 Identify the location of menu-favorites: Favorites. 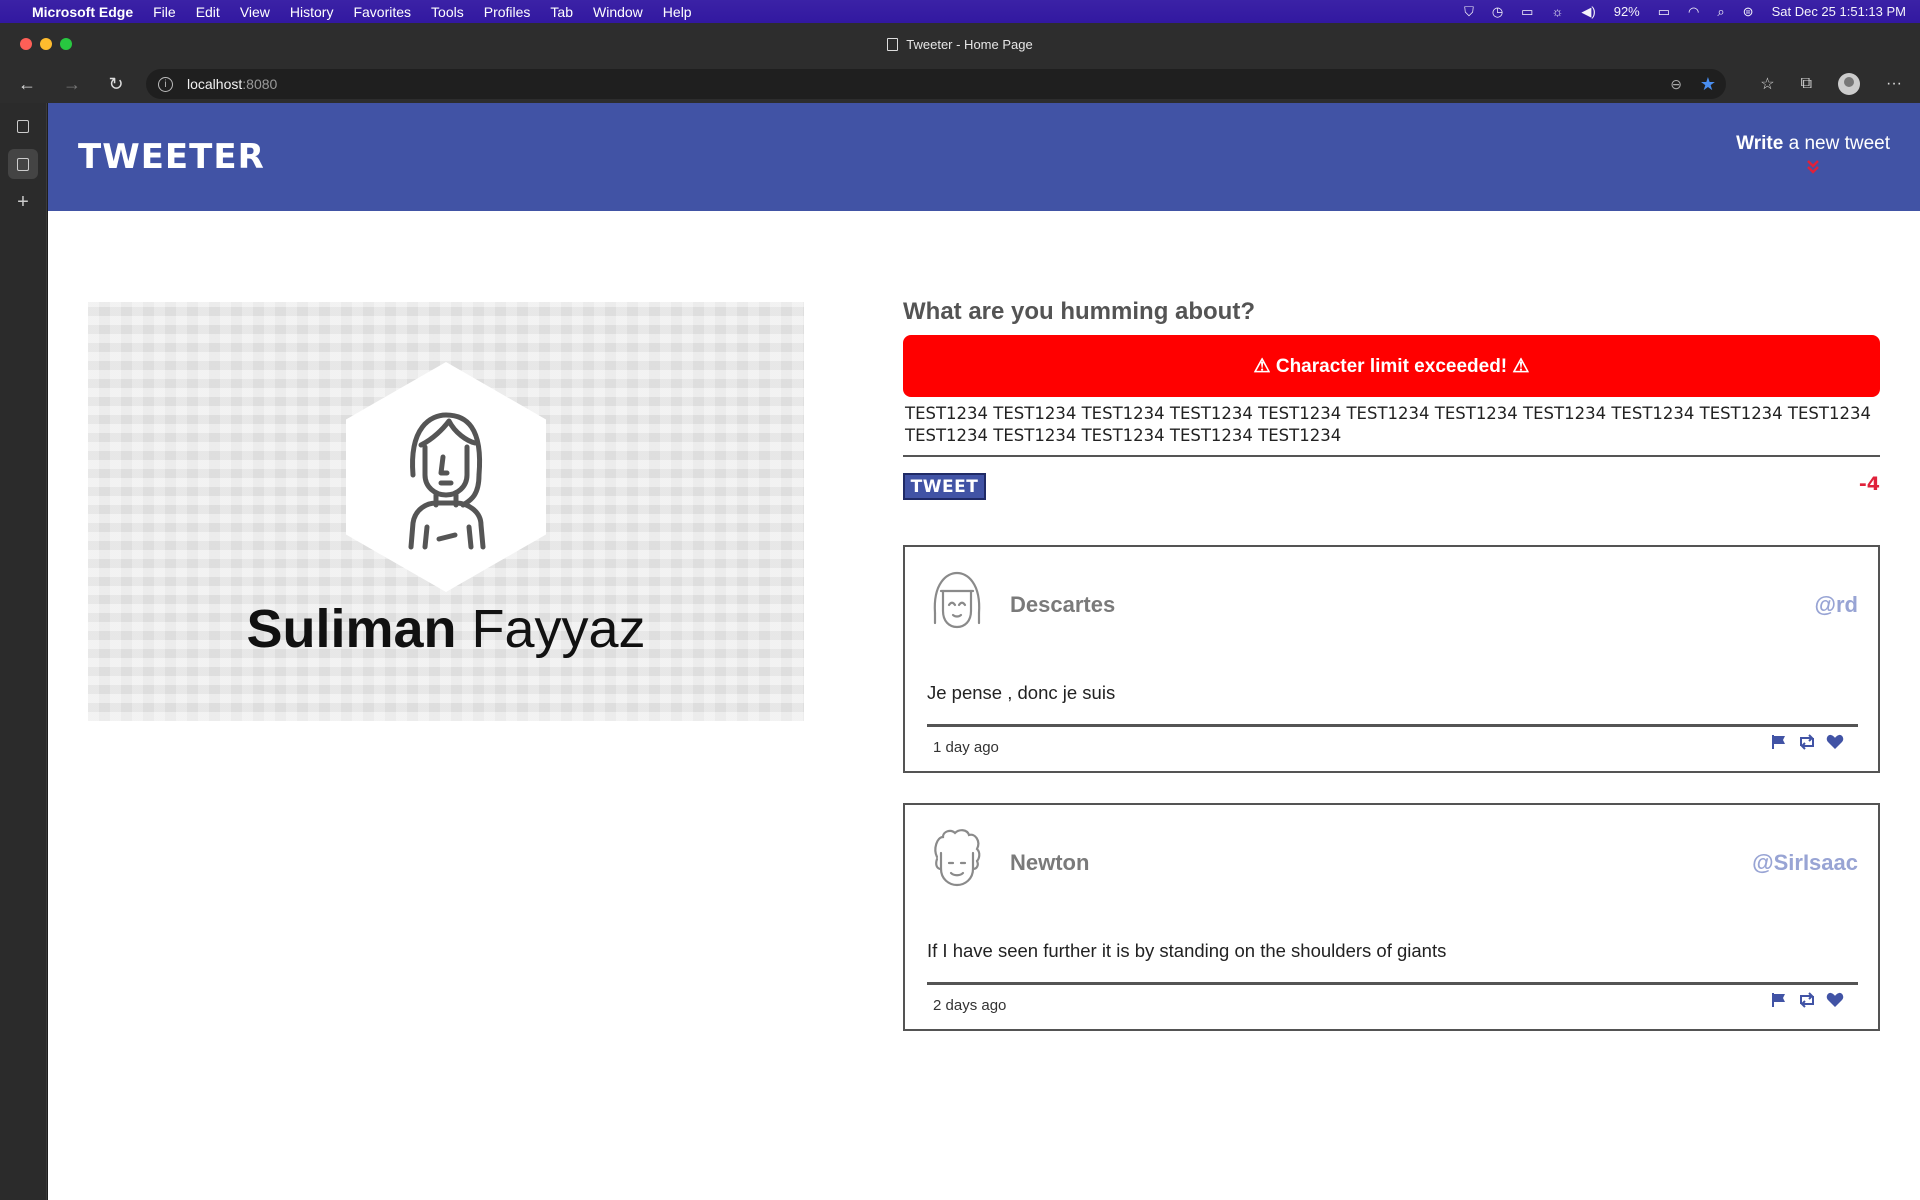
(382, 12).